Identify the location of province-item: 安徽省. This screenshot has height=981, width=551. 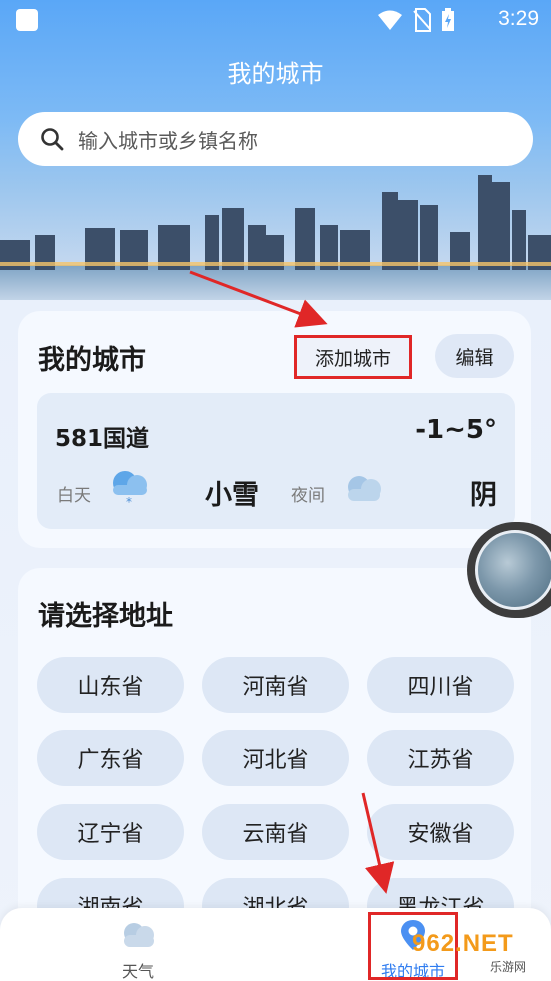
(440, 832).